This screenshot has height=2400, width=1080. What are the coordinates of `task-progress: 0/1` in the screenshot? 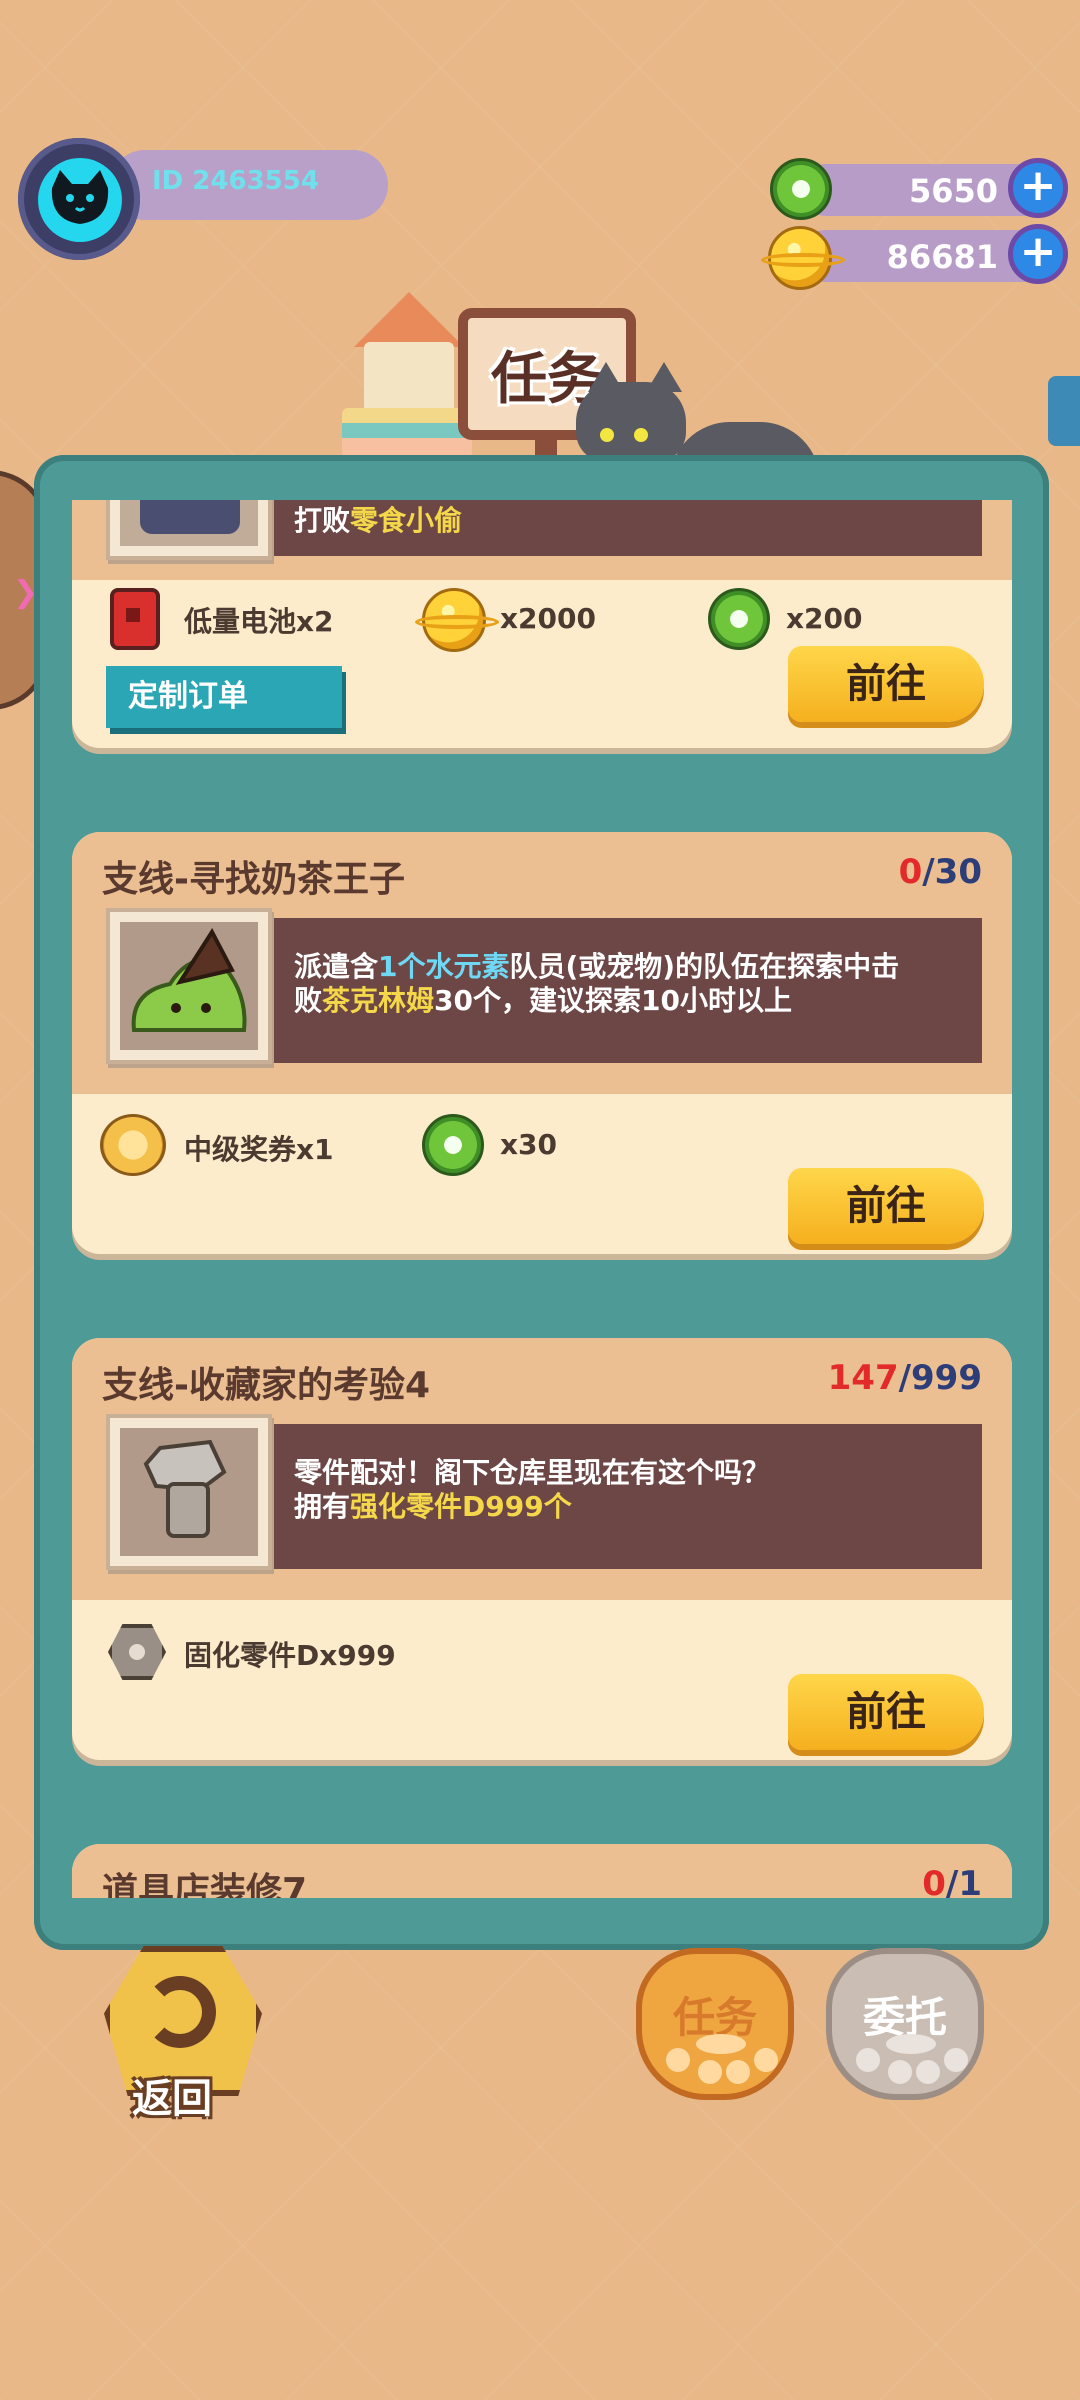 It's located at (952, 1881).